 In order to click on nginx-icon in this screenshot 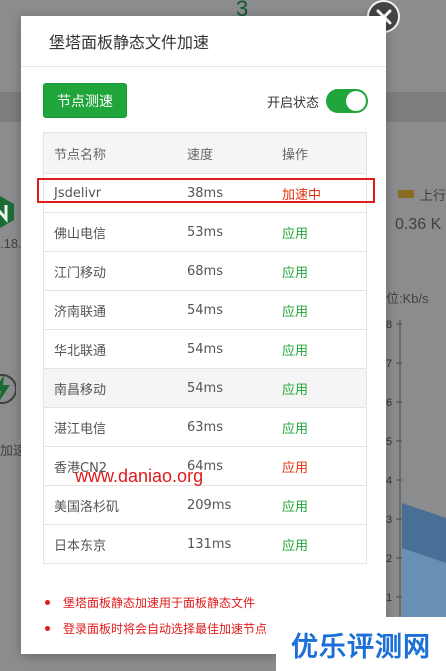, I will do `click(7, 212)`.